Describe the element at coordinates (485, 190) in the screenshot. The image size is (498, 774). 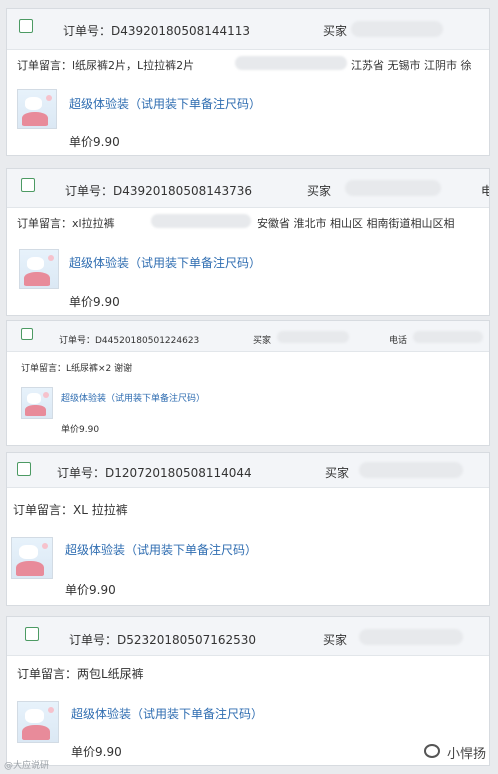
I see `header-cut-text: 电` at that location.